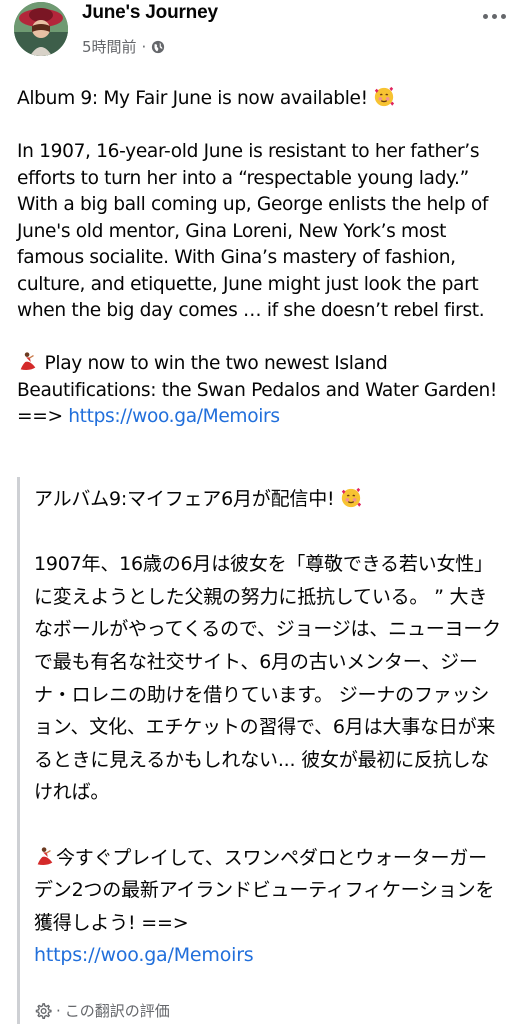 This screenshot has width=526, height=1024. Describe the element at coordinates (174, 416) in the screenshot. I see `post-link: https://woo.ga/Memoirs` at that location.